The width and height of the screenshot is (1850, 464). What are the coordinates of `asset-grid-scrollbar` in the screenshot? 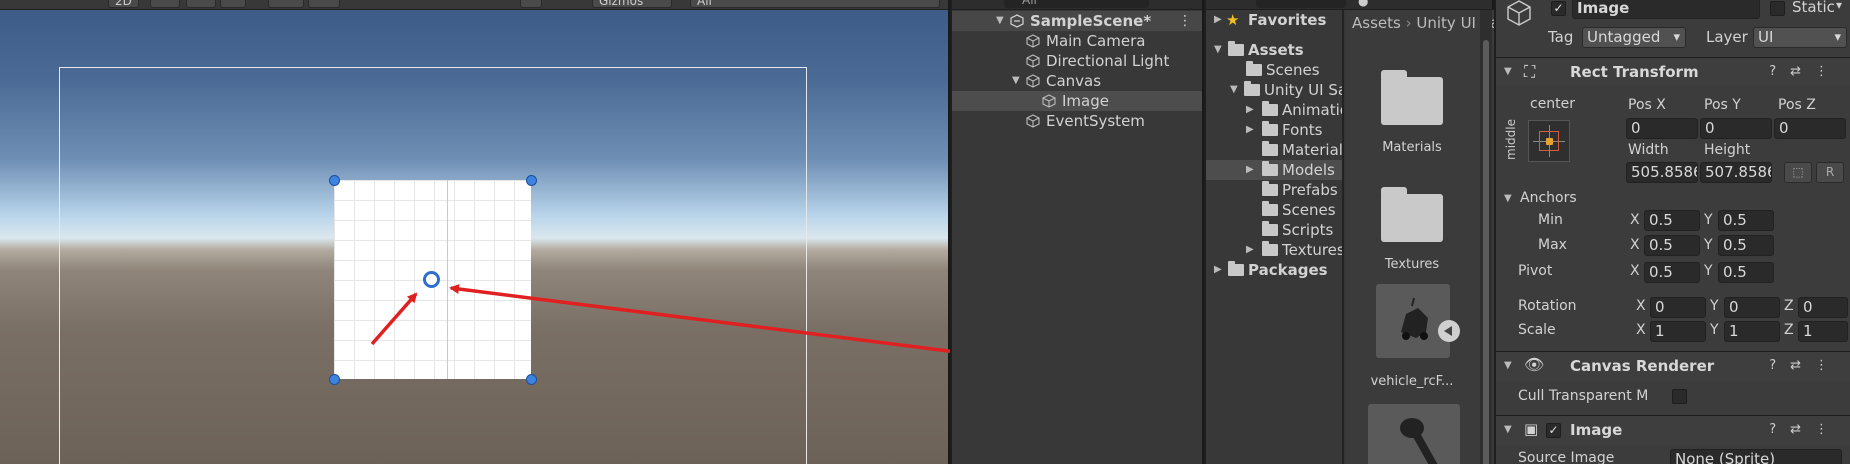 It's located at (1486, 237).